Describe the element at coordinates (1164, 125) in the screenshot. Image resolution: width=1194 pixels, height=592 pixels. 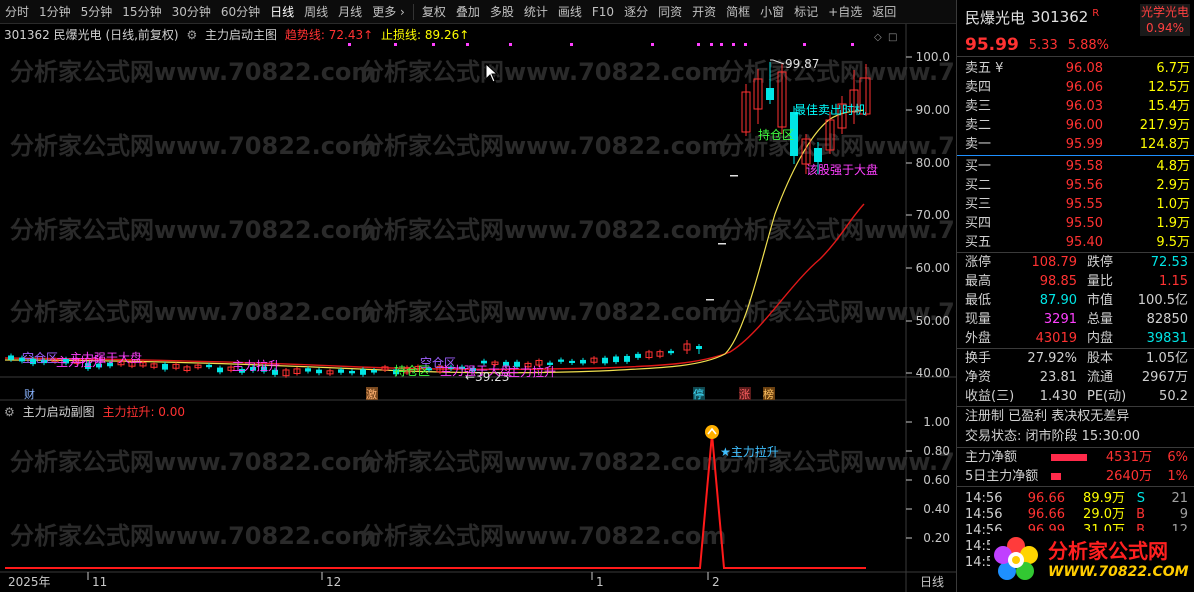
I see `ask-volume: 217.9万` at that location.